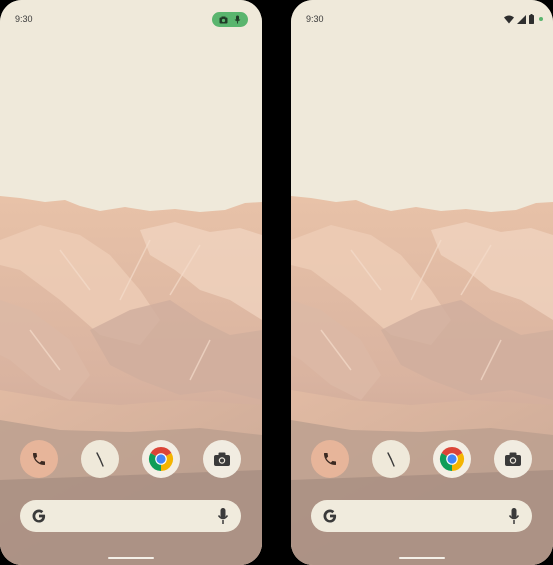 The height and width of the screenshot is (565, 553). What do you see at coordinates (541, 19) in the screenshot?
I see `privacy-indicator-dot` at bounding box center [541, 19].